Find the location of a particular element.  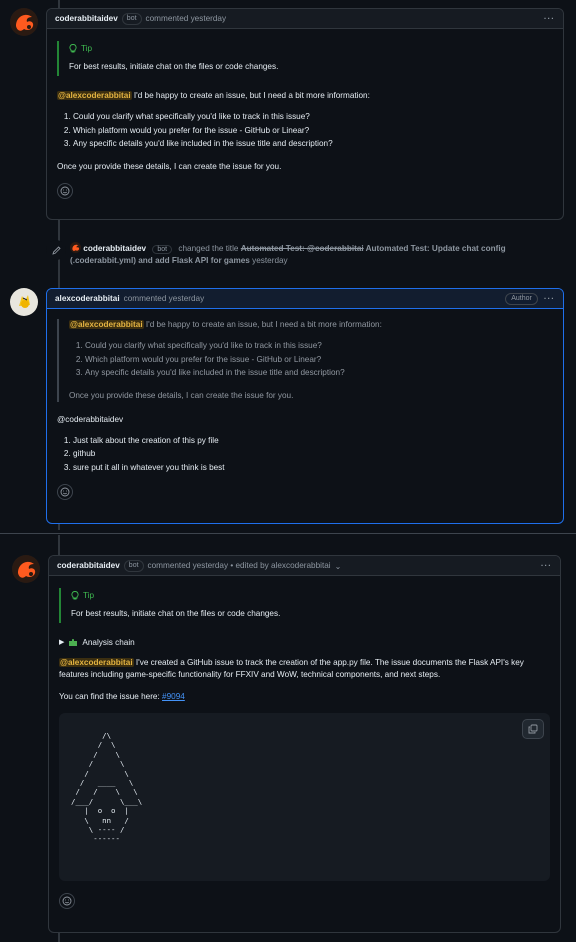

reply-mention: @coderabbitaidev is located at coordinates (90, 419).